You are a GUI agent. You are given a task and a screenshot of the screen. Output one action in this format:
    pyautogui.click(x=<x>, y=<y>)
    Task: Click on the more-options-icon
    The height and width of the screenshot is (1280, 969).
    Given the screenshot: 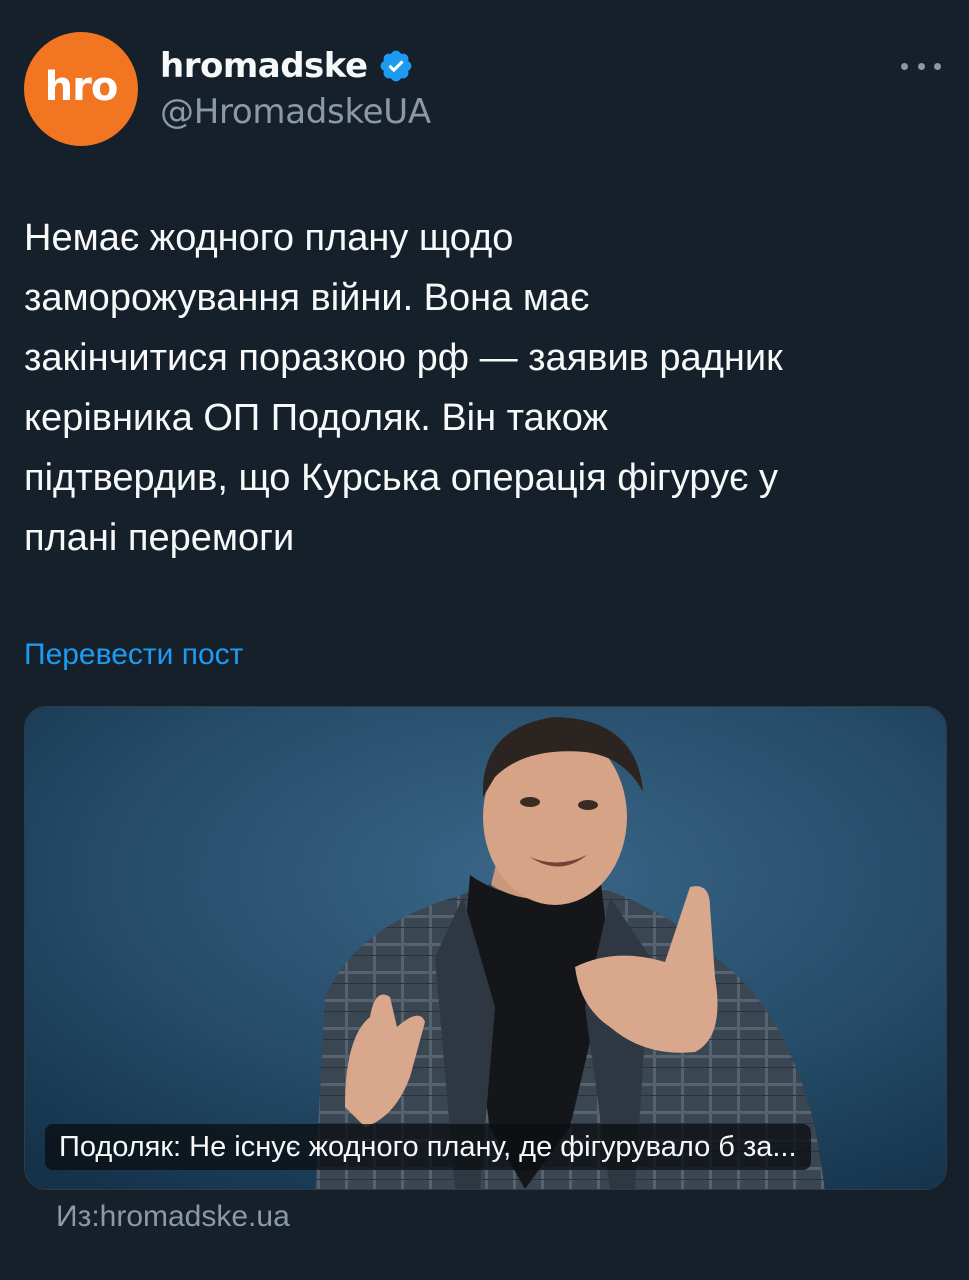 What is the action you would take?
    pyautogui.click(x=921, y=66)
    